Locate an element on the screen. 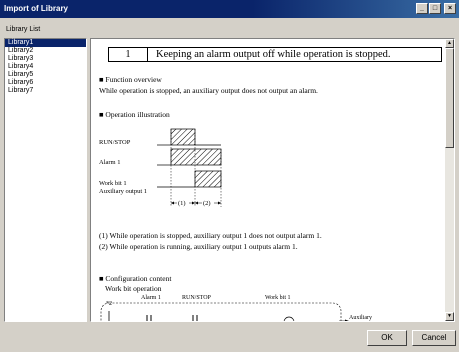 The width and height of the screenshot is (459, 352). scroll-down-button: ▼ is located at coordinates (449, 316).